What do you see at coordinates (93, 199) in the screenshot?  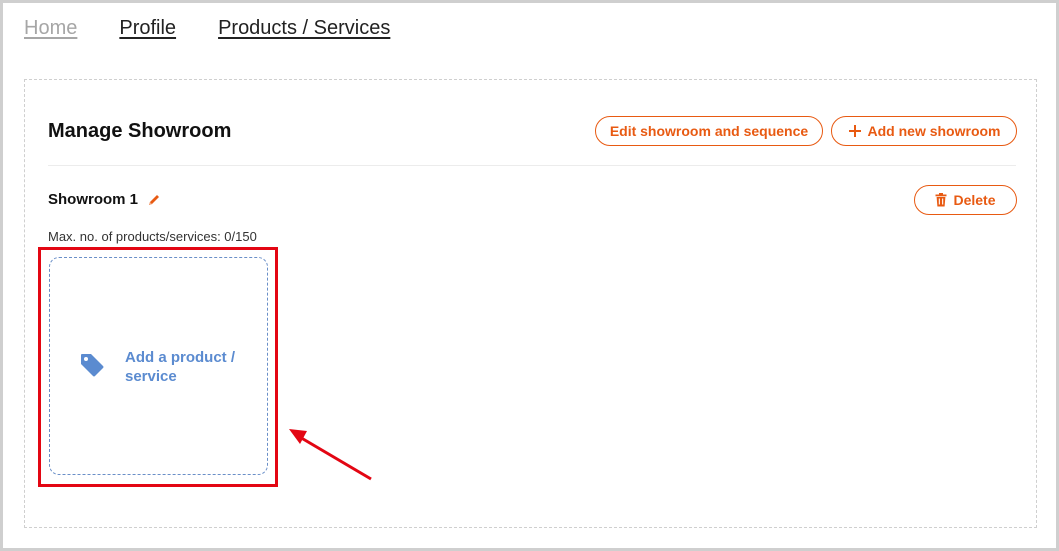 I see `showroom-name-text: Showroom 1` at bounding box center [93, 199].